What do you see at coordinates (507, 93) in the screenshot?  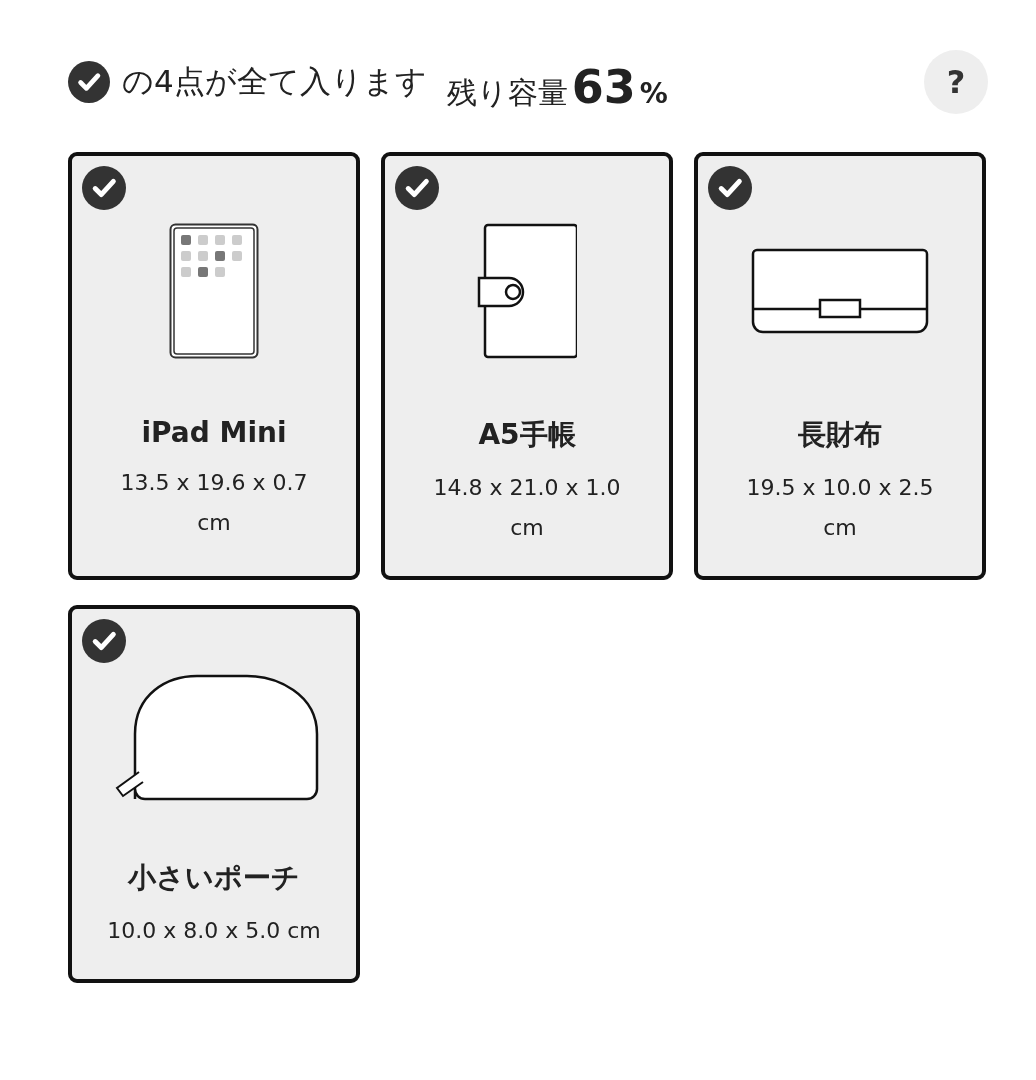 I see `capacity-label: 残り容量` at bounding box center [507, 93].